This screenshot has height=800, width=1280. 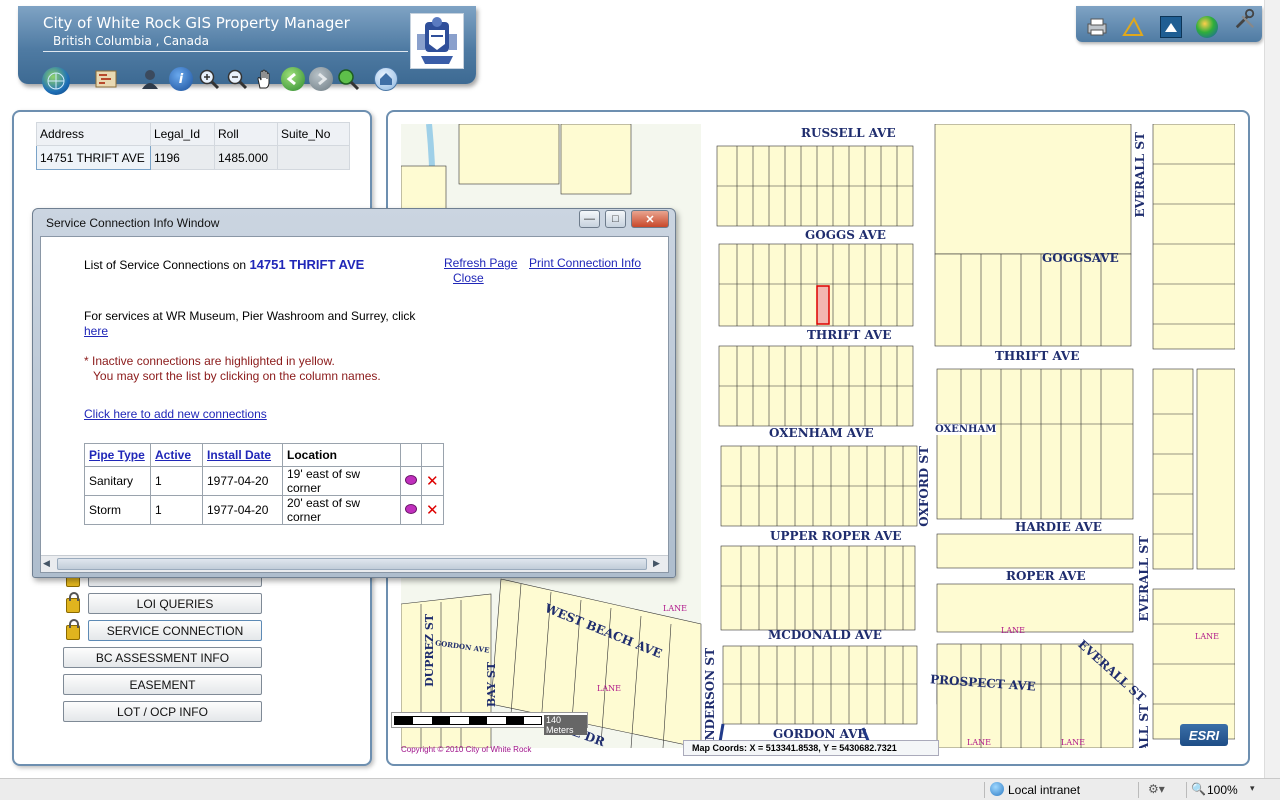 I want to click on page-scrollbar, so click(x=1272, y=389).